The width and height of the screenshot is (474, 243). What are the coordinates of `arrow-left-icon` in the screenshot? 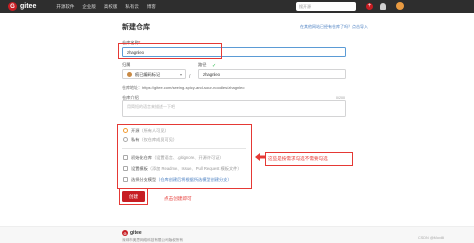 It's located at (260, 157).